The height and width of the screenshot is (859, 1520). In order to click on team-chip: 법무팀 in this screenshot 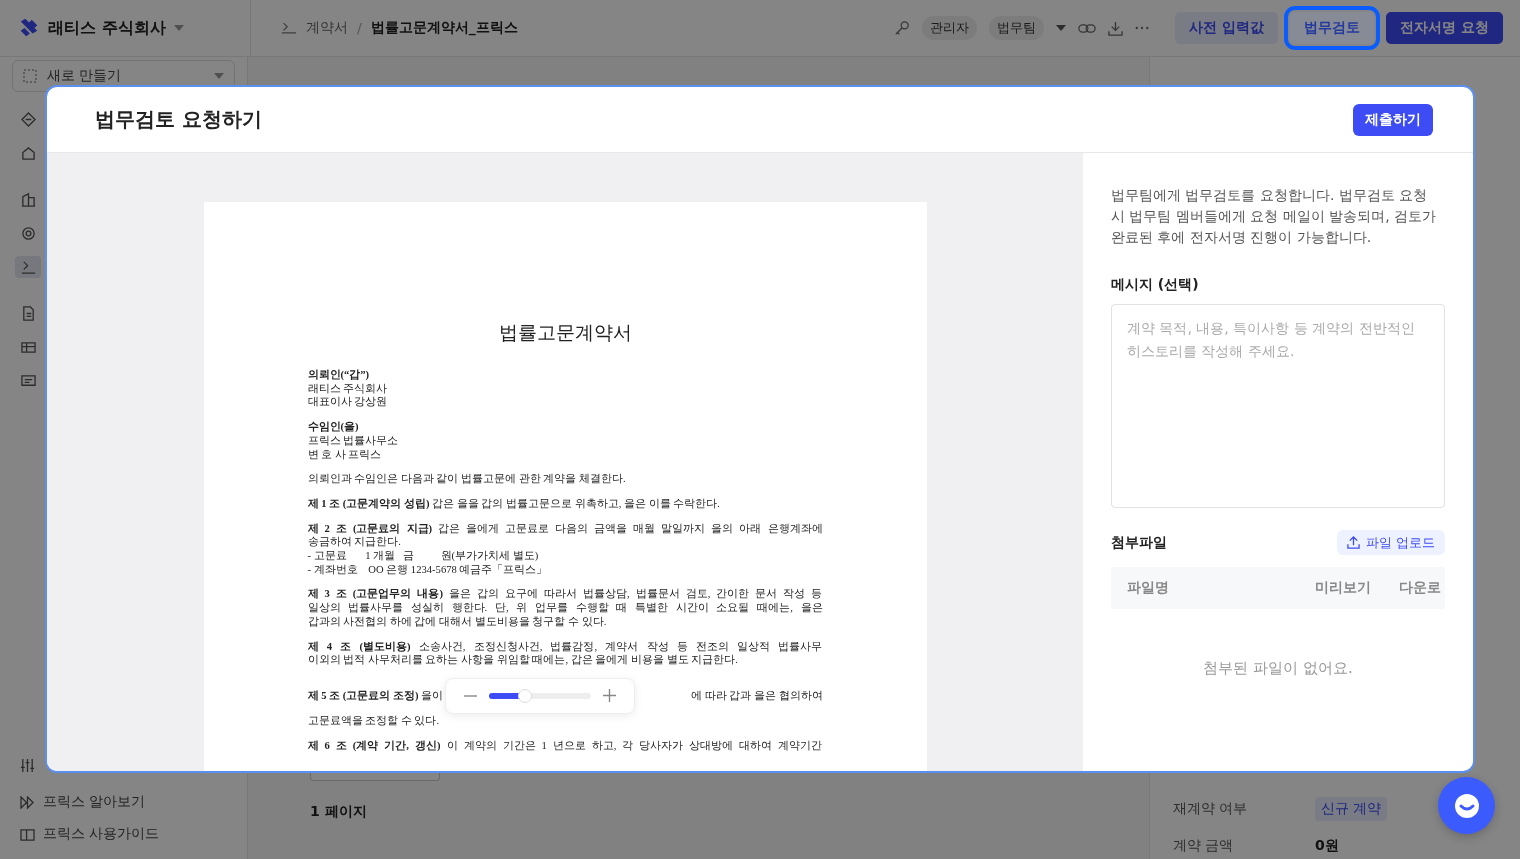, I will do `click(1017, 28)`.